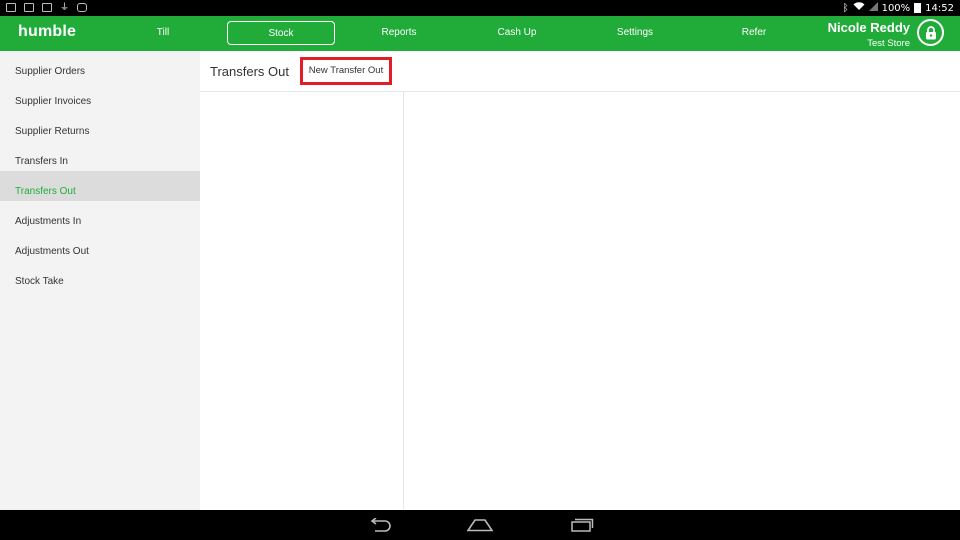 The width and height of the screenshot is (960, 540). I want to click on new-transfer-out-button: New Transfer Out, so click(346, 71).